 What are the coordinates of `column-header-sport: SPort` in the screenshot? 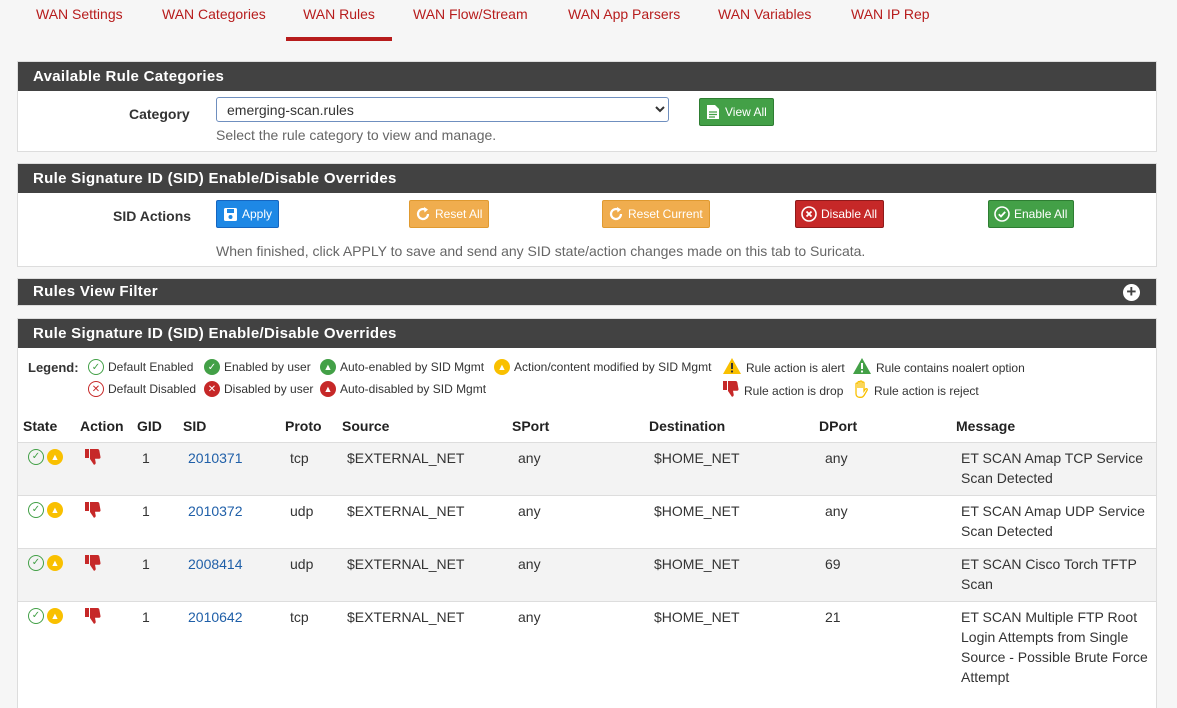 It's located at (530, 426).